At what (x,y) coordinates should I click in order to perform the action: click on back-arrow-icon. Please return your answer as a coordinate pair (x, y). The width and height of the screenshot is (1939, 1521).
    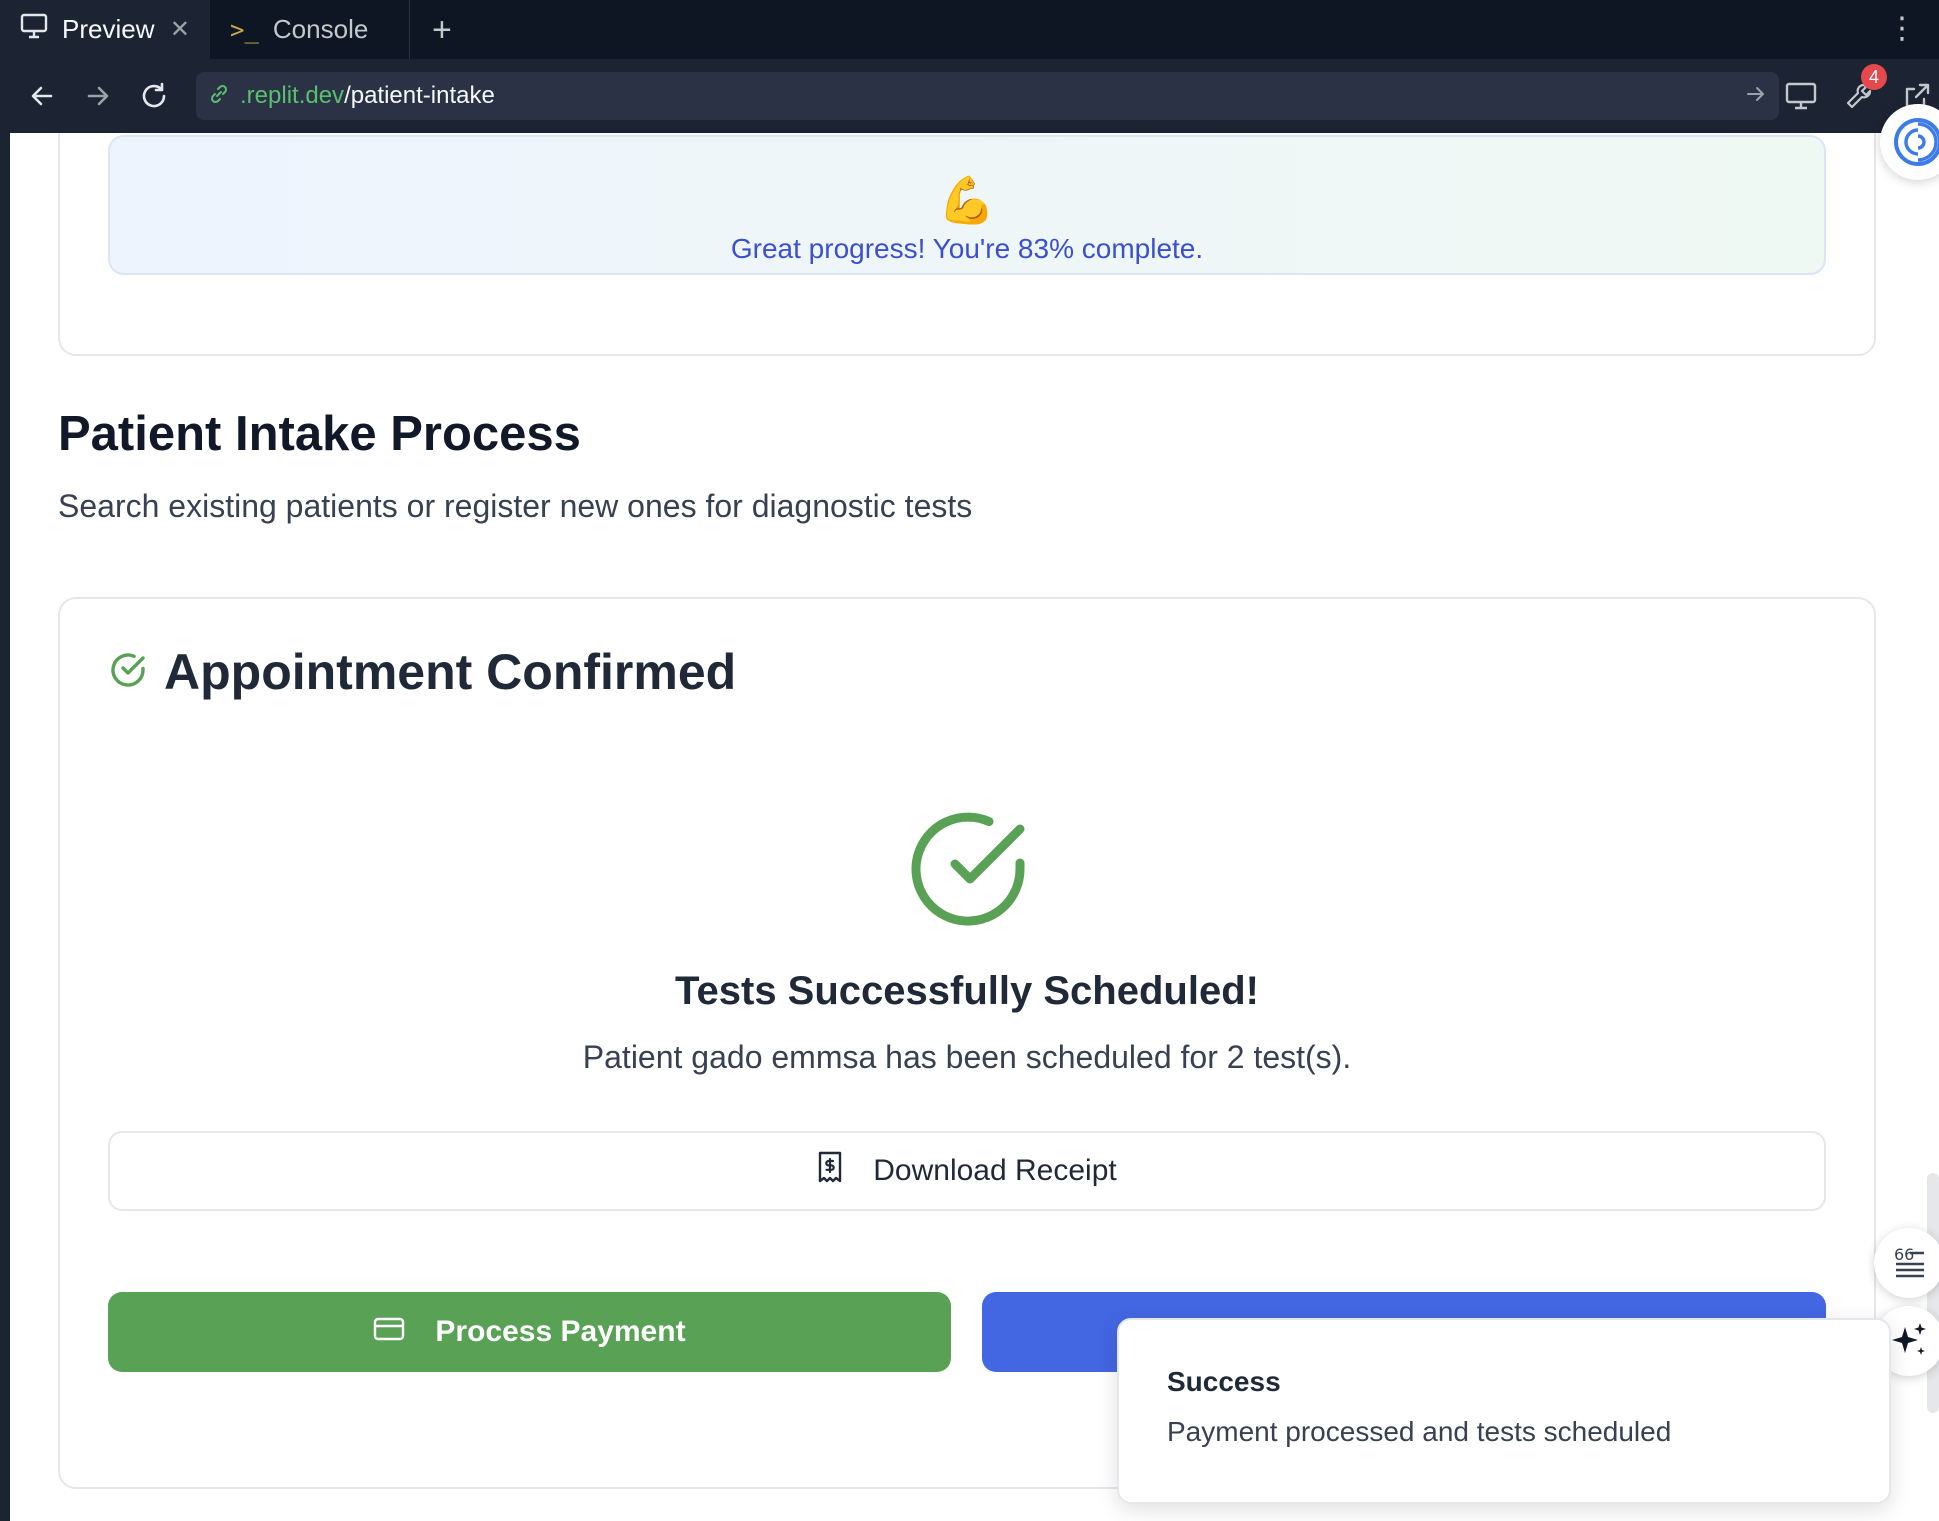
    Looking at the image, I should click on (42, 96).